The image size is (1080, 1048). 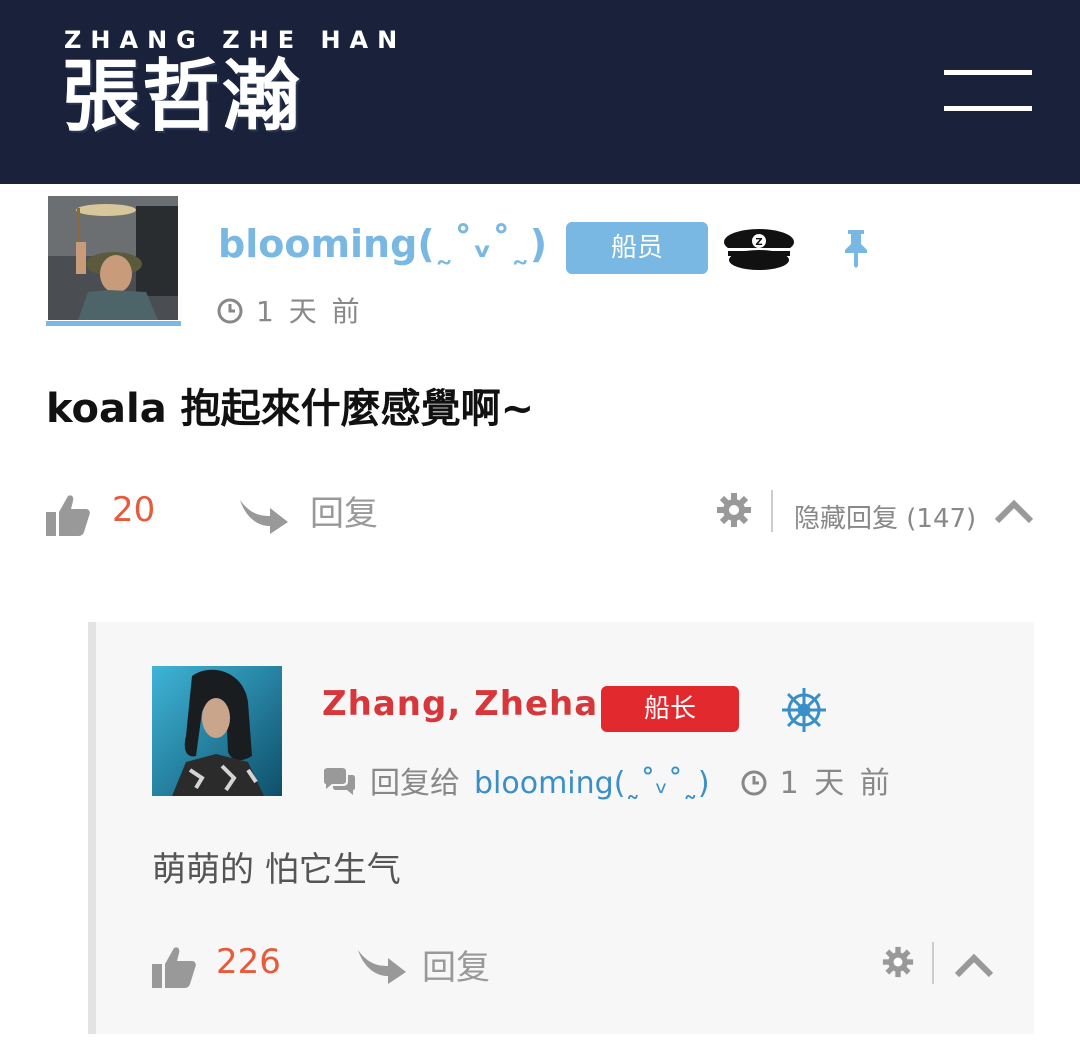 I want to click on pin-icon, so click(x=856, y=248).